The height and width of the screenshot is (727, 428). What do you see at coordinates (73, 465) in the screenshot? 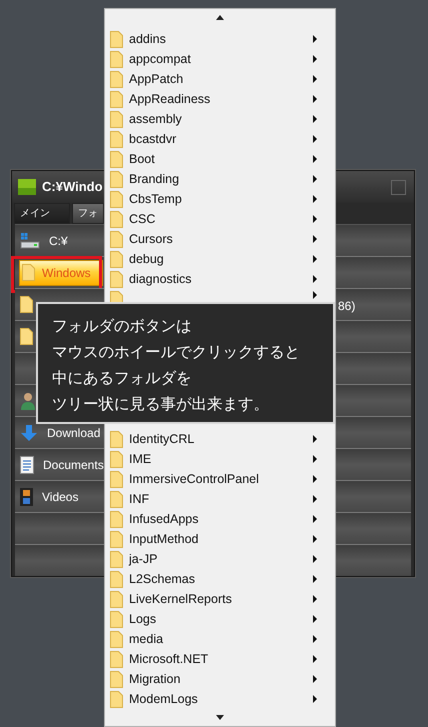
I see `folder-label: Documents` at bounding box center [73, 465].